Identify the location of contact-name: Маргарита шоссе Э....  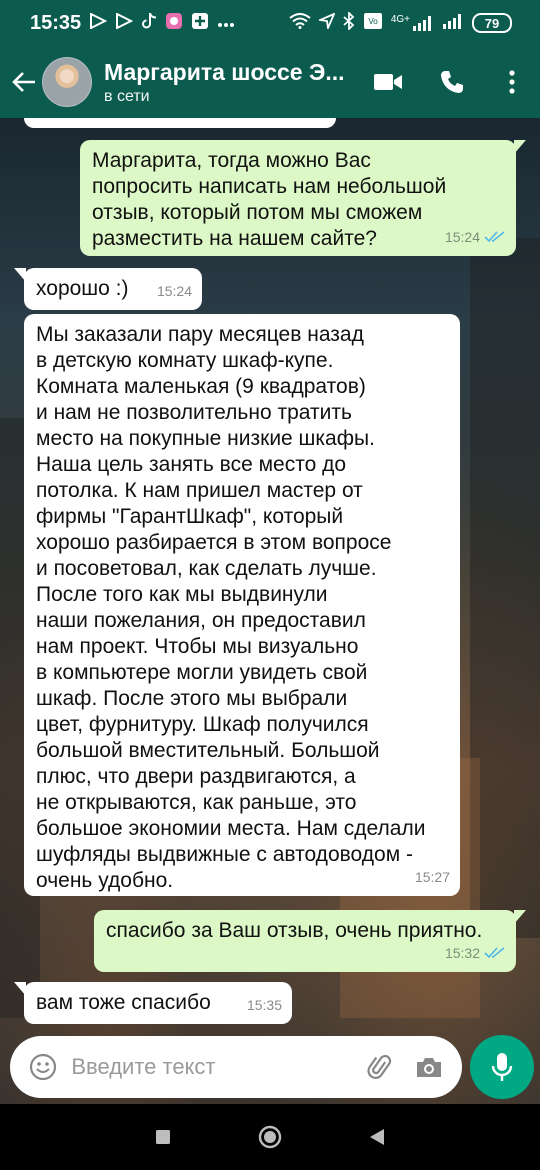
(224, 71).